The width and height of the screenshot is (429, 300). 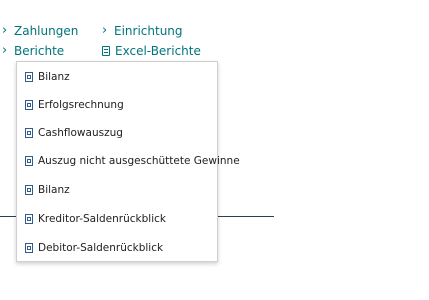 I want to click on nav-link-label: Einrichtung, so click(x=148, y=31).